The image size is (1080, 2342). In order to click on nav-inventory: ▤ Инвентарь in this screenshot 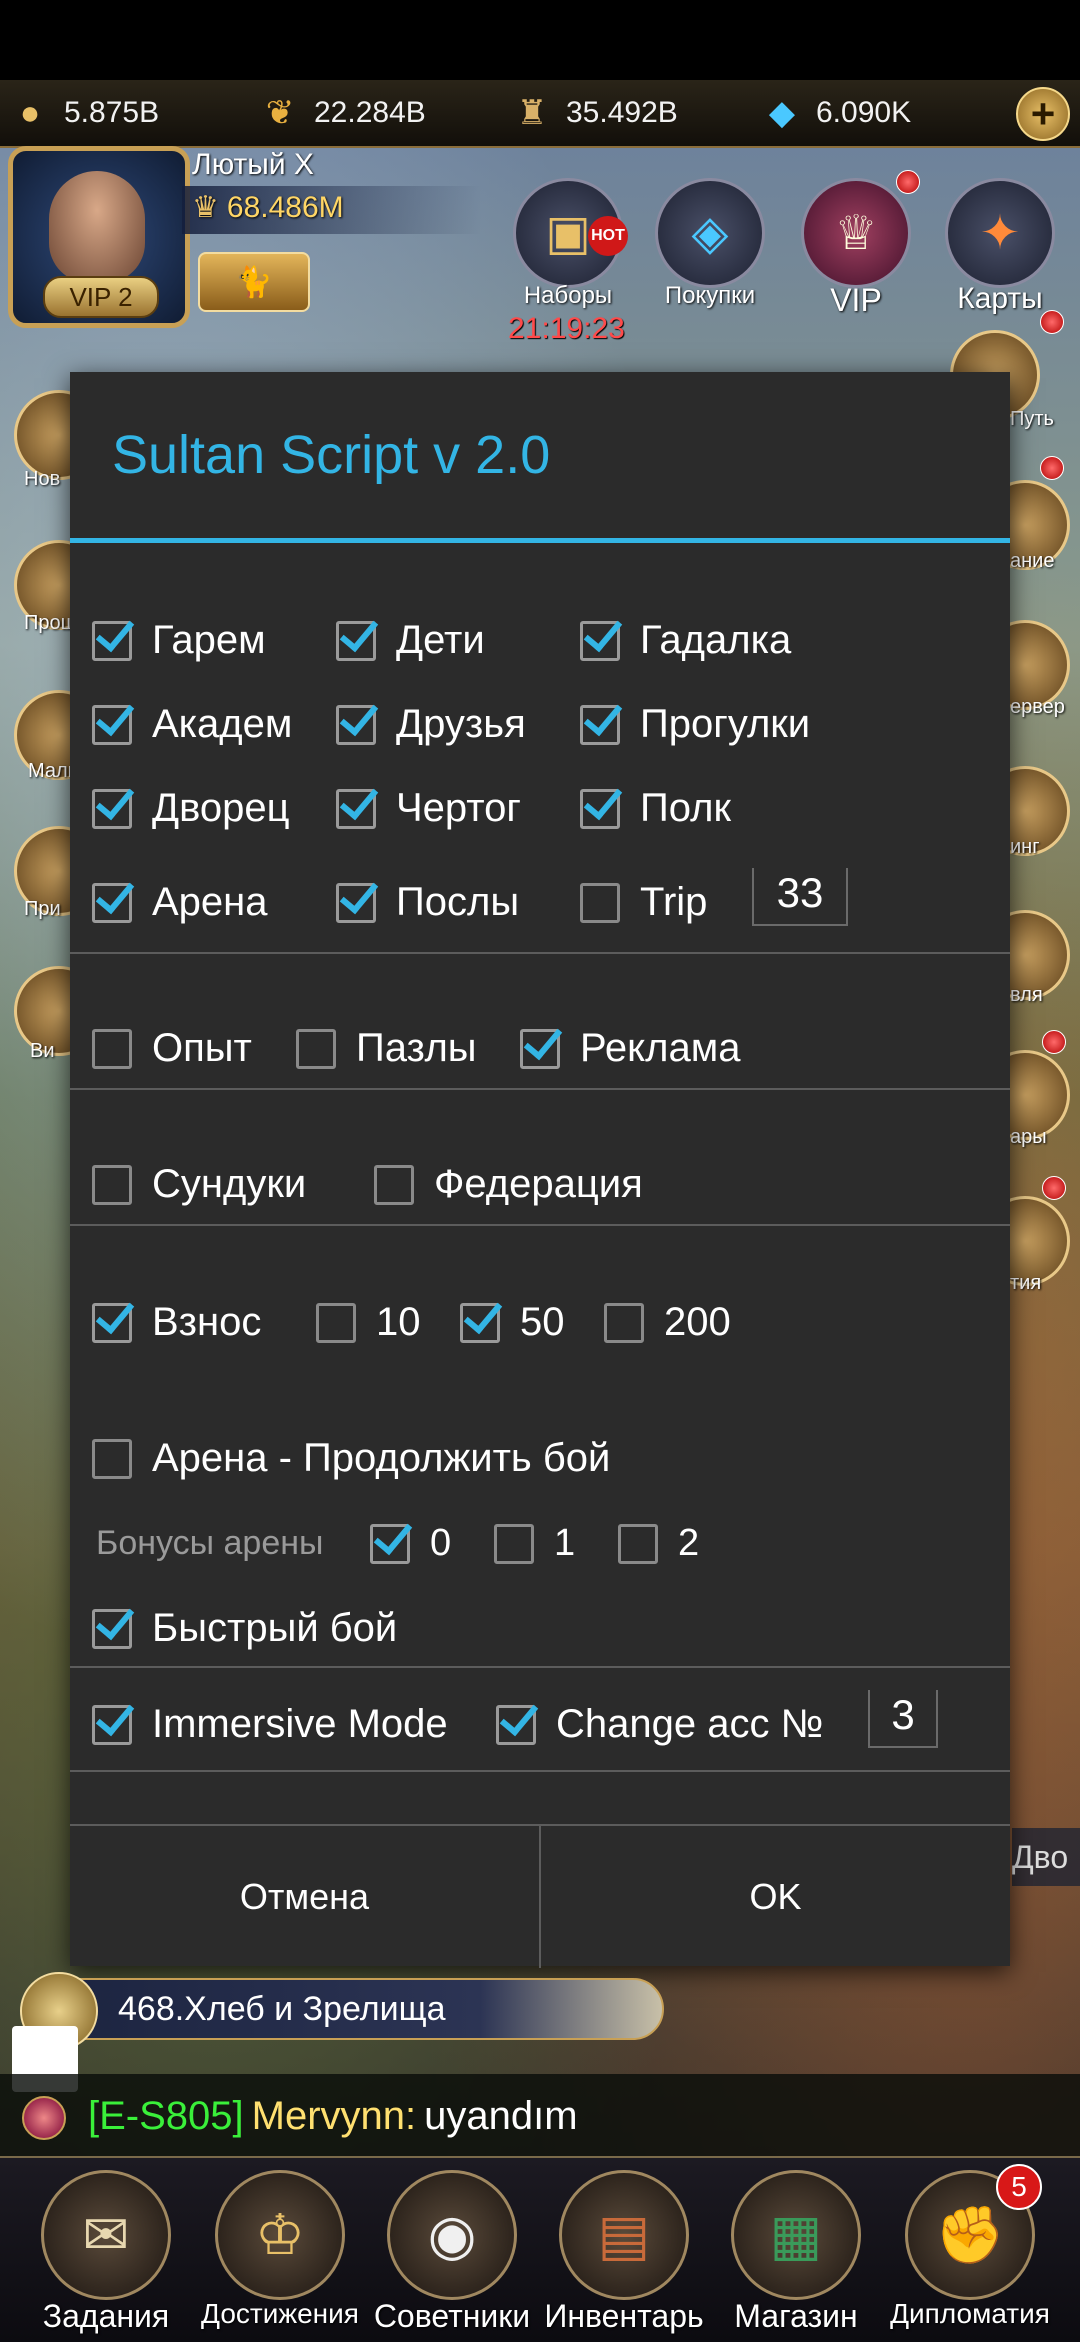, I will do `click(624, 2246)`.